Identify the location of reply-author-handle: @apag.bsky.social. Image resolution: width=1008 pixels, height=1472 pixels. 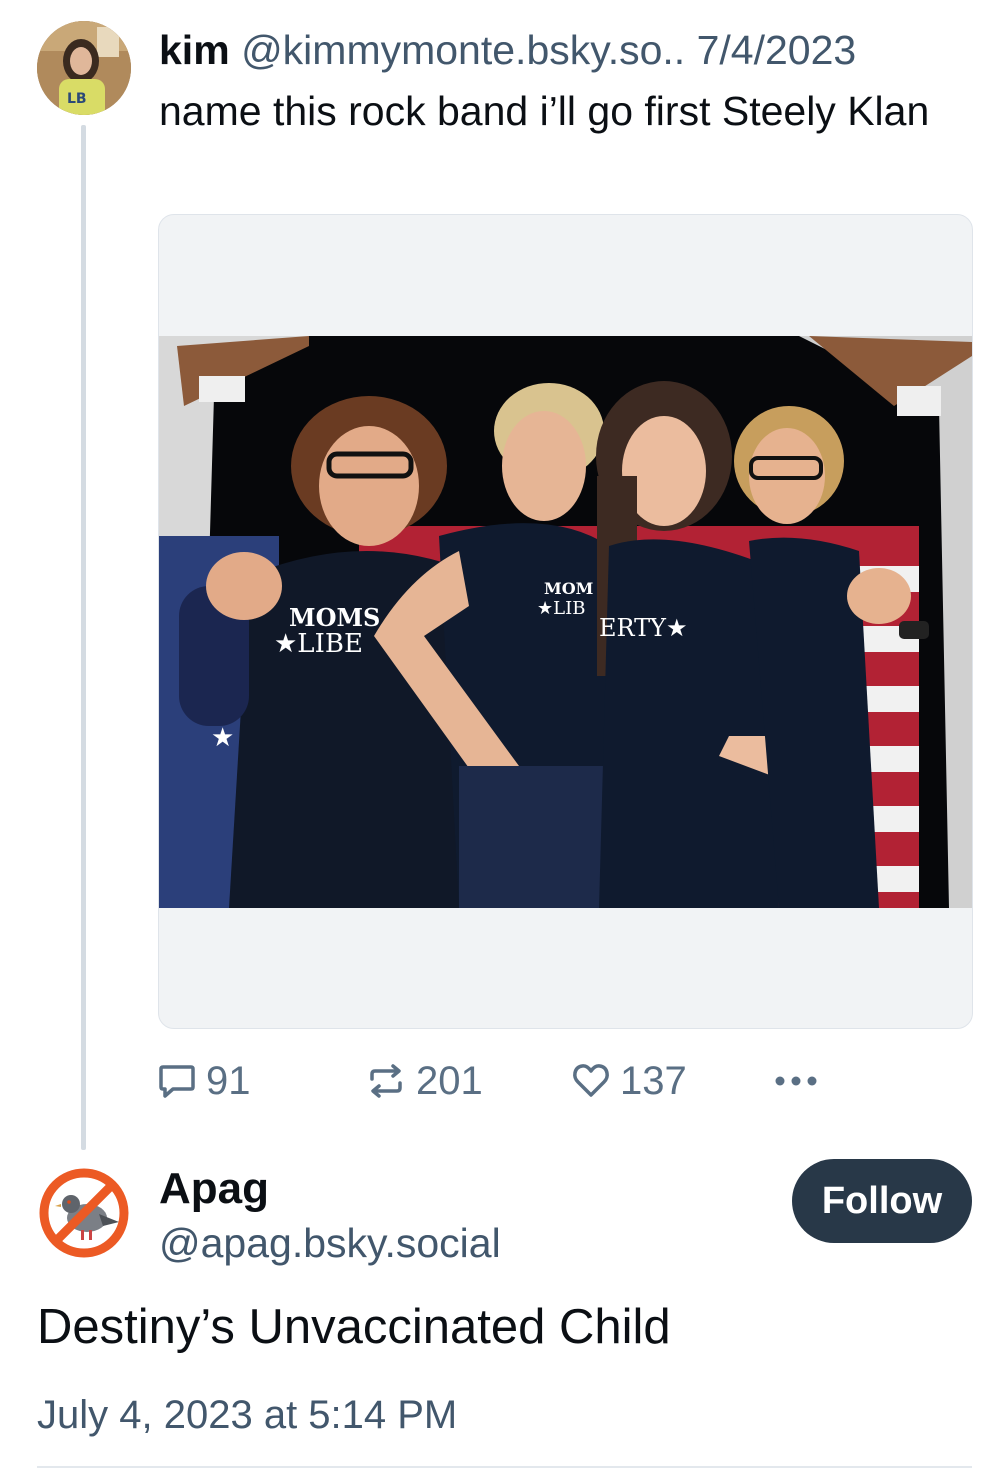
(330, 1243).